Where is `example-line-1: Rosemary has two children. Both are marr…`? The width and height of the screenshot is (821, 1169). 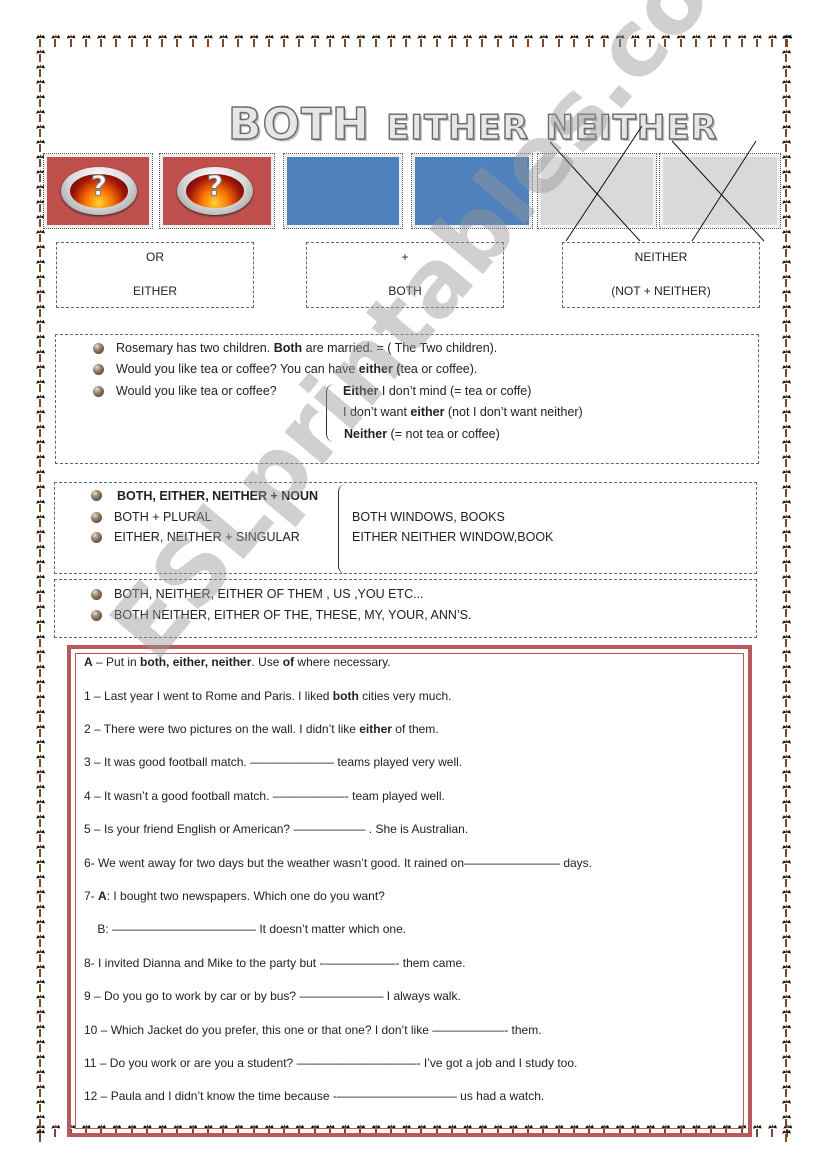
example-line-1: Rosemary has two children. Both are marr… is located at coordinates (307, 348).